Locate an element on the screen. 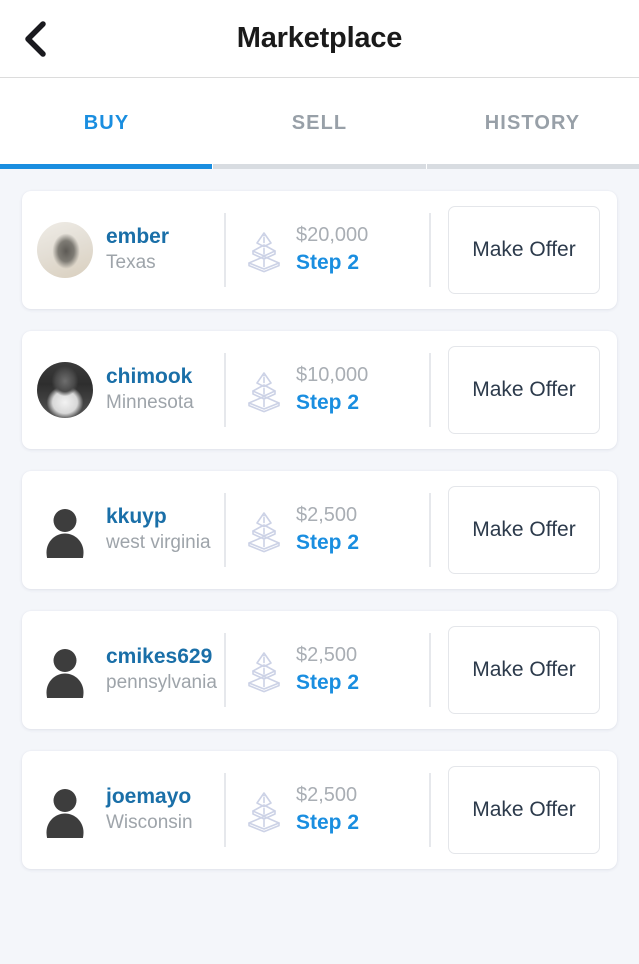 This screenshot has width=639, height=964. chevron-left-icon is located at coordinates (35, 39).